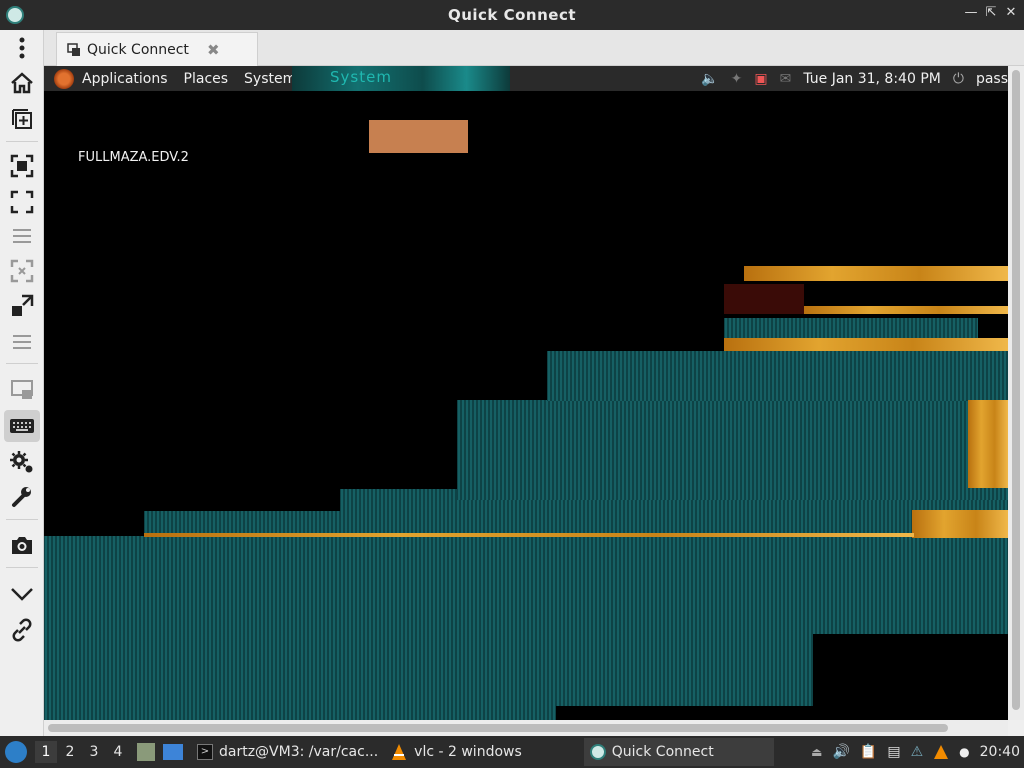 Image resolution: width=1024 pixels, height=768 pixels. What do you see at coordinates (991, 12) in the screenshot?
I see `restore-icon: ⇱` at bounding box center [991, 12].